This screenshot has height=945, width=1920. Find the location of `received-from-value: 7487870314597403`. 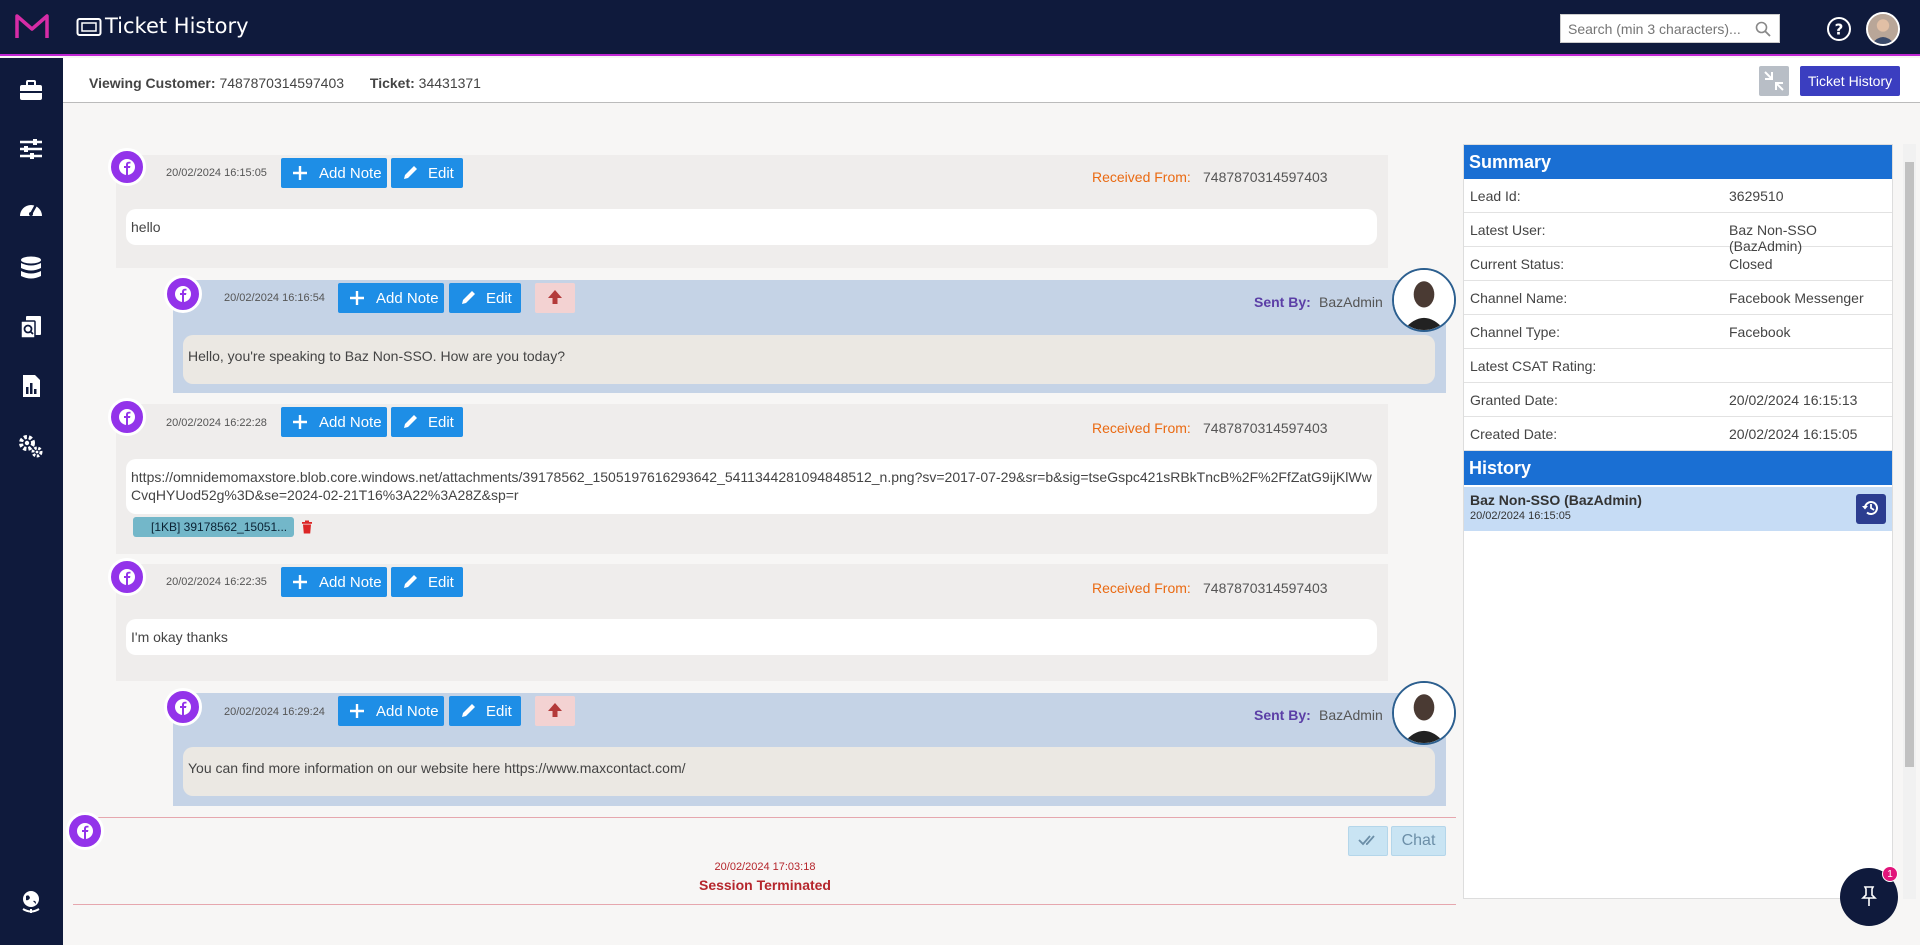

received-from-value: 7487870314597403 is located at coordinates (1265, 428).